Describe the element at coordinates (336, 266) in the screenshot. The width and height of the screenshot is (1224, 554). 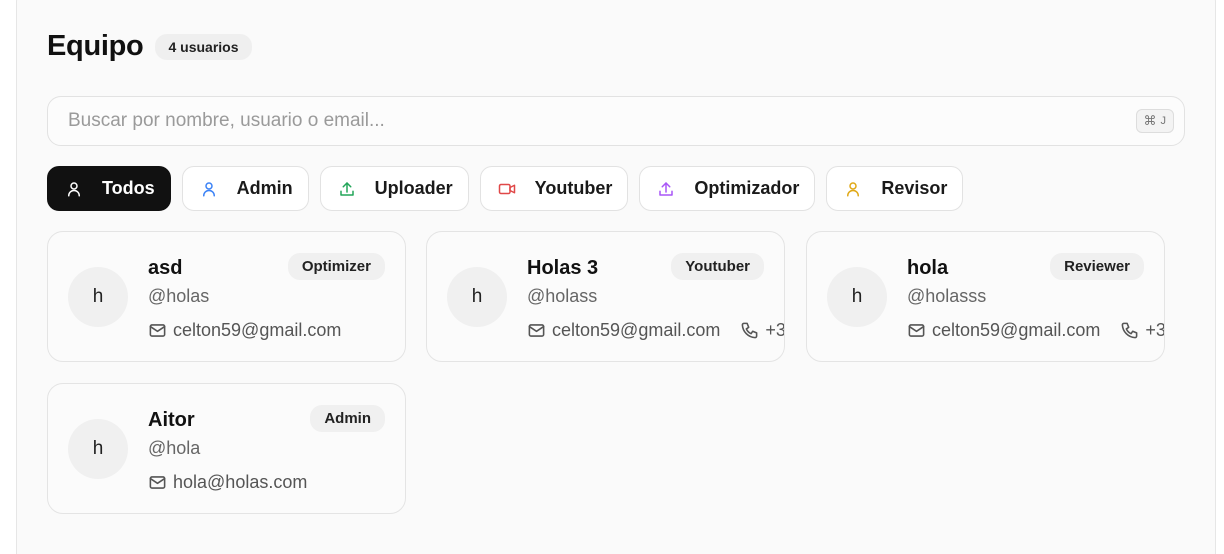
I see `role-badge: Optimizer` at that location.